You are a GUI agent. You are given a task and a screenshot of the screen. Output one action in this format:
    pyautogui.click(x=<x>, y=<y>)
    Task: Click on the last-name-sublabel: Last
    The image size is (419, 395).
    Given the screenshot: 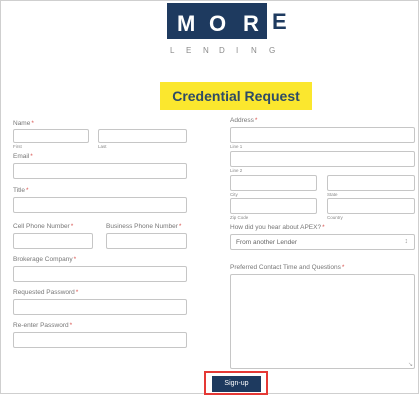 What is the action you would take?
    pyautogui.click(x=102, y=146)
    